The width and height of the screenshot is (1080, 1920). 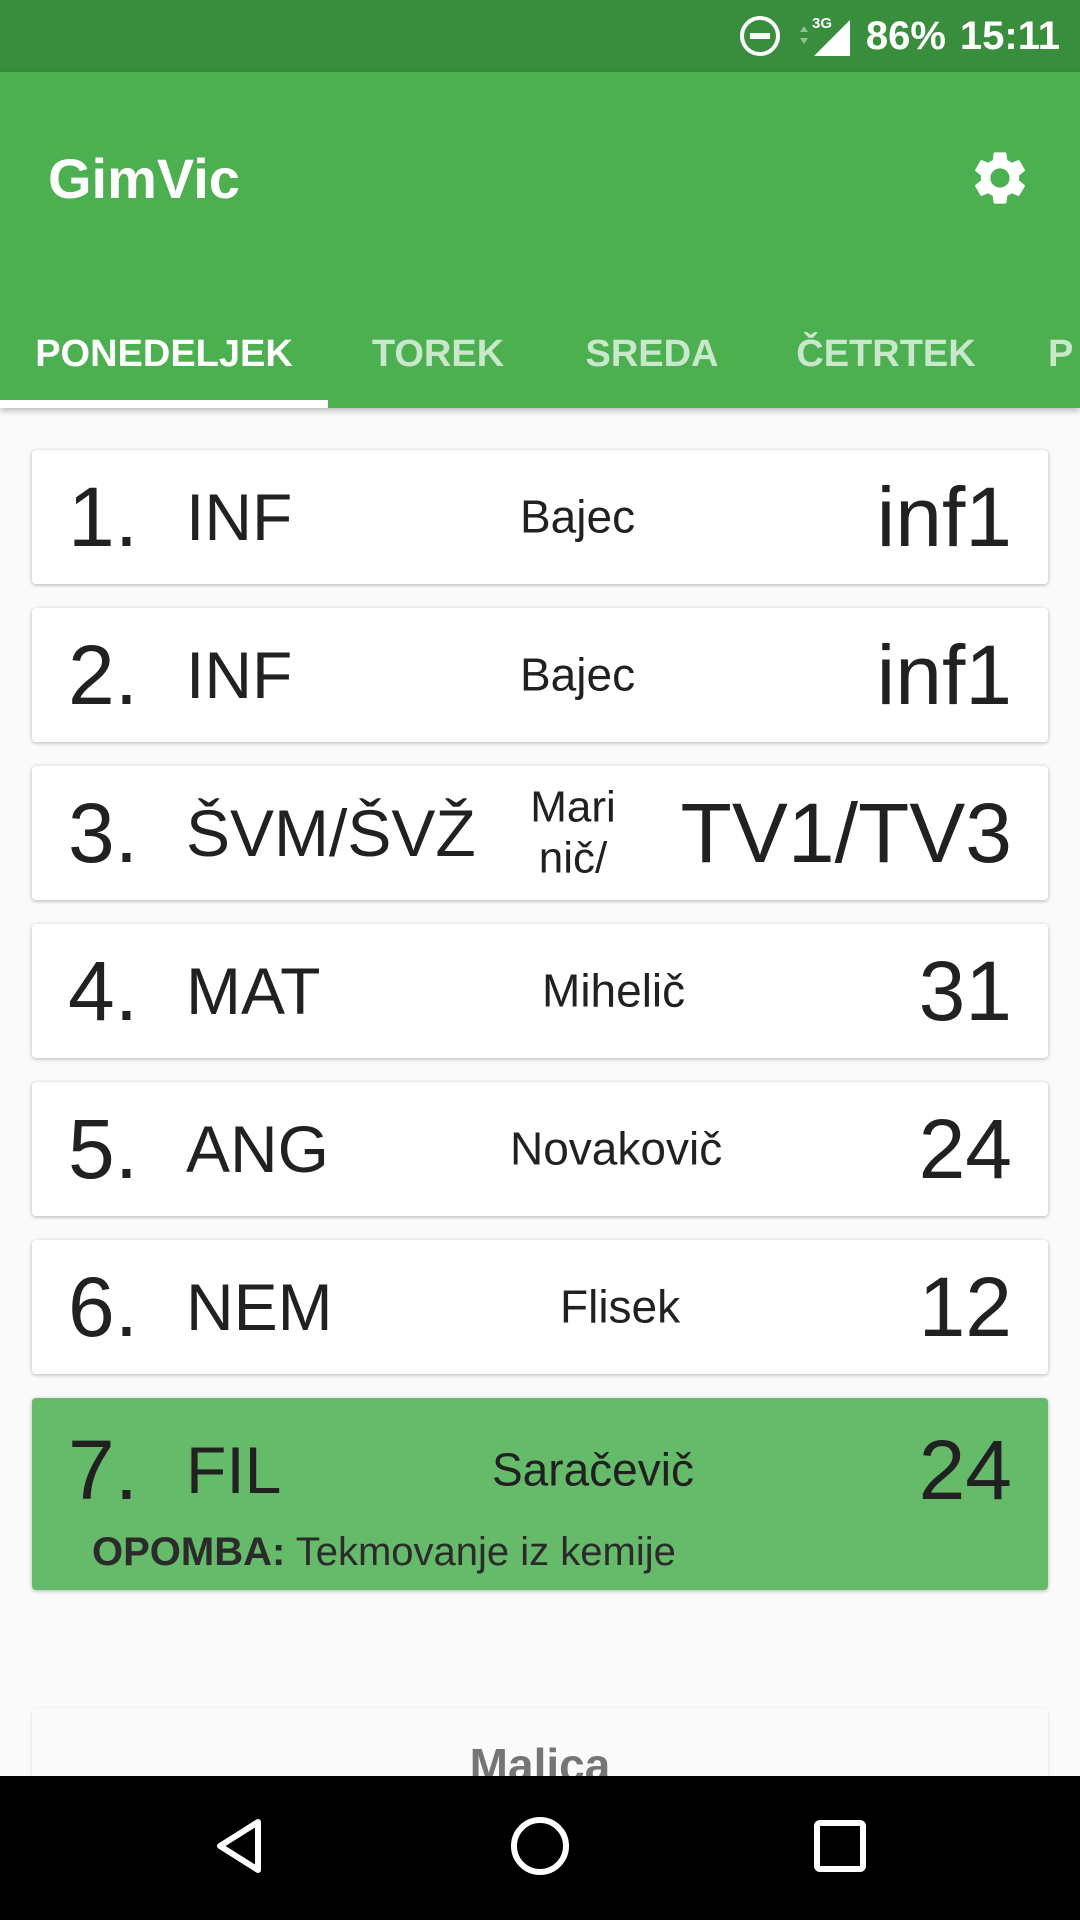 What do you see at coordinates (103, 1470) in the screenshot?
I see `period-number: 7.` at bounding box center [103, 1470].